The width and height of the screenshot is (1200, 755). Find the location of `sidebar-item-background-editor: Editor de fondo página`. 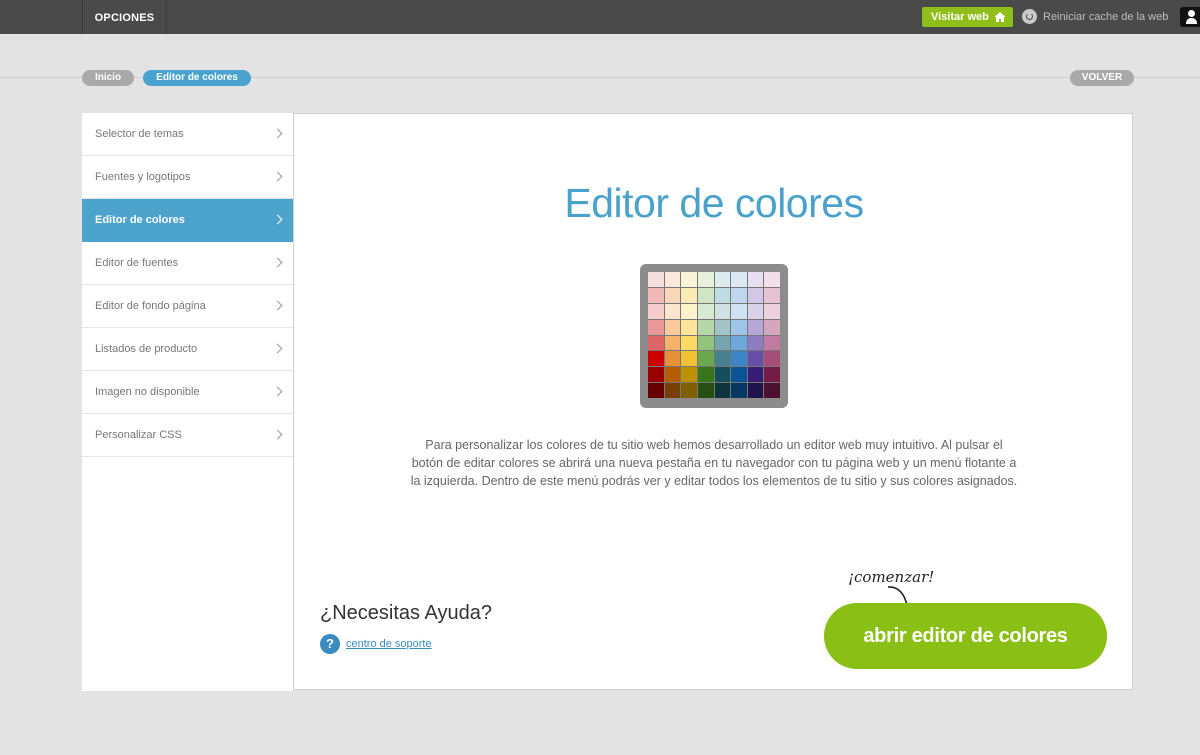

sidebar-item-background-editor: Editor de fondo página is located at coordinates (187, 306).